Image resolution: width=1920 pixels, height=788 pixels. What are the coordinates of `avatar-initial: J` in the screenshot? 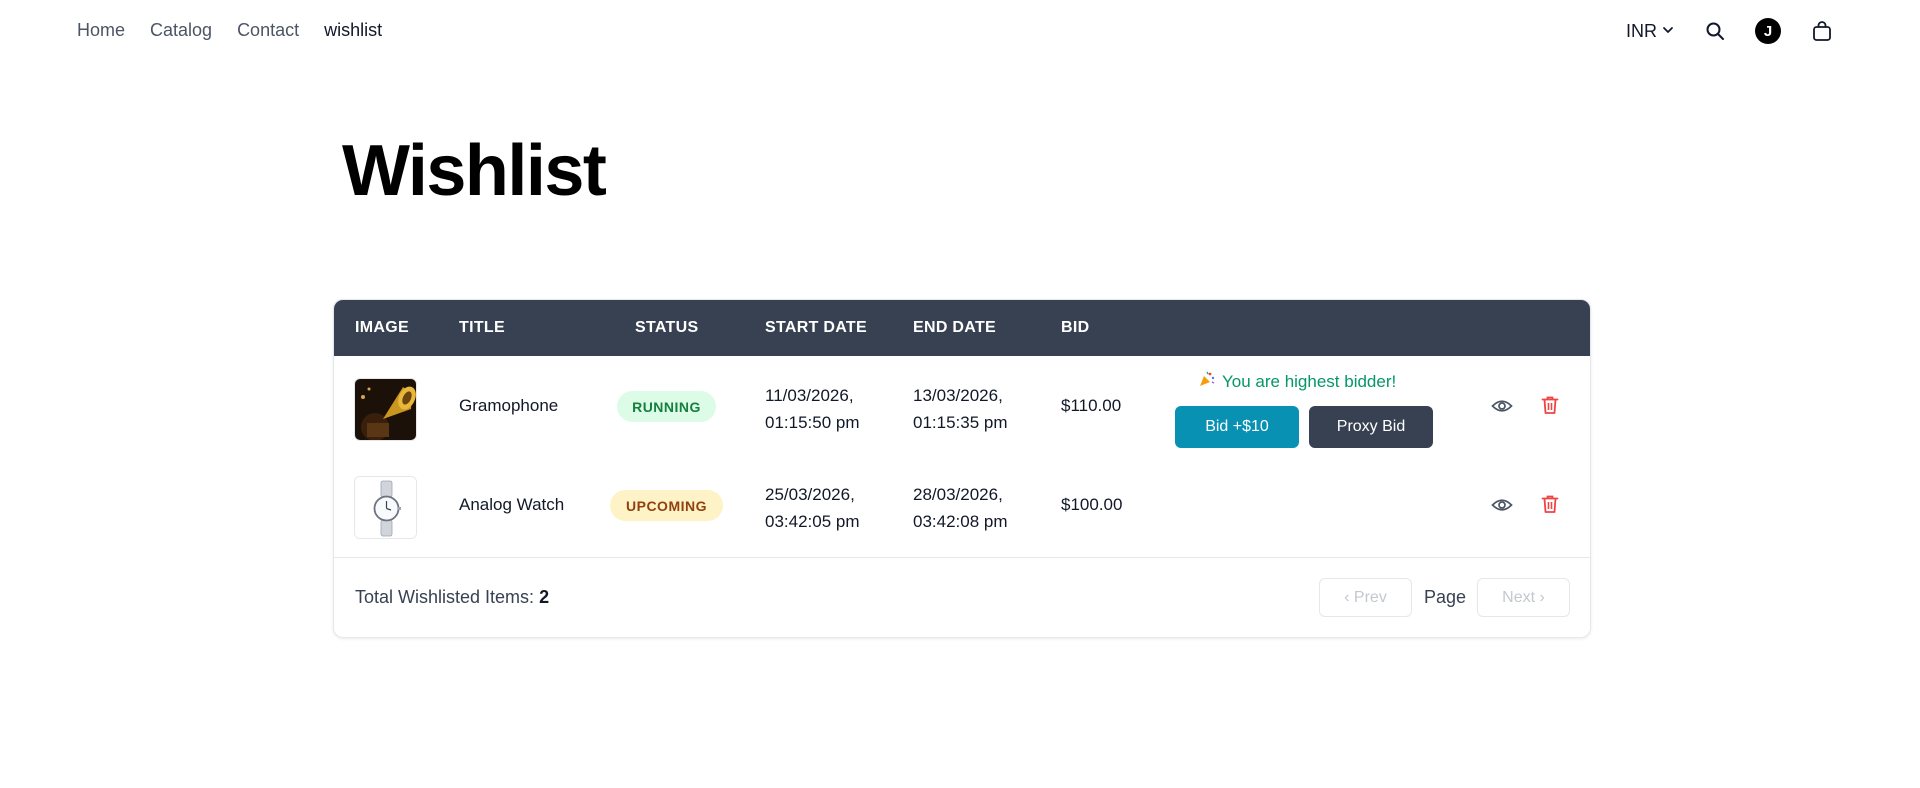 It's located at (1768, 31).